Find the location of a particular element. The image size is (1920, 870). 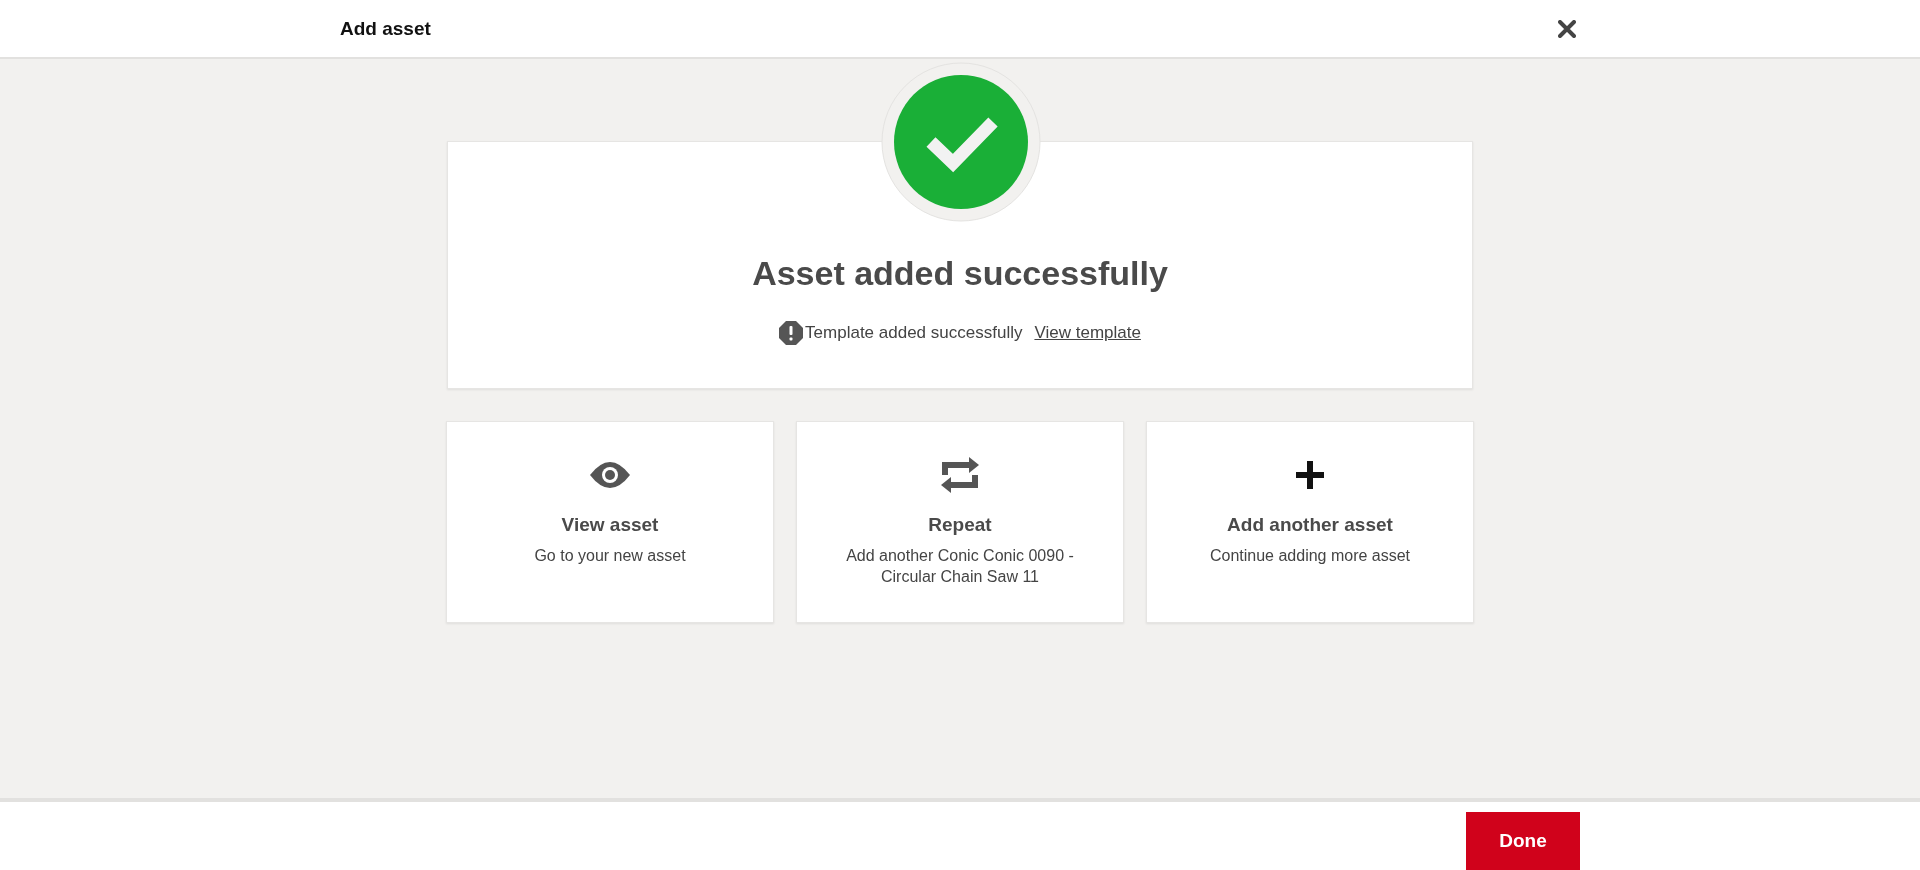

action-tile: View asset Go to your new asset is located at coordinates (610, 522).